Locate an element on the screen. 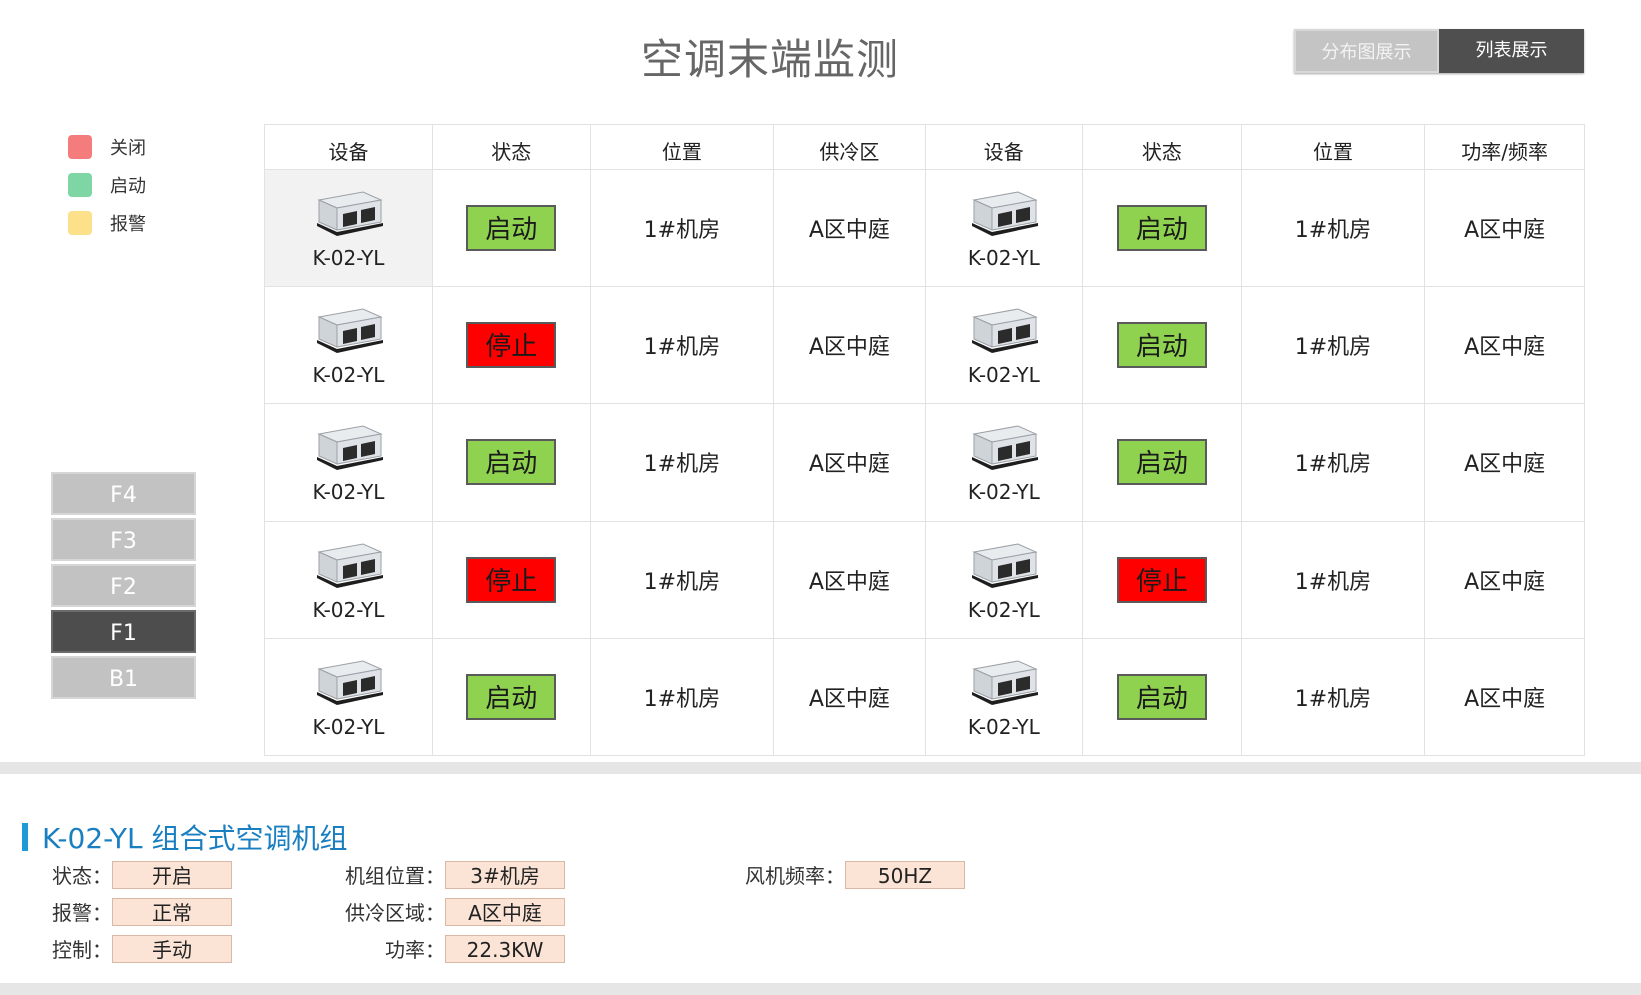 The width and height of the screenshot is (1641, 995). alarm-value: 正常 is located at coordinates (172, 911).